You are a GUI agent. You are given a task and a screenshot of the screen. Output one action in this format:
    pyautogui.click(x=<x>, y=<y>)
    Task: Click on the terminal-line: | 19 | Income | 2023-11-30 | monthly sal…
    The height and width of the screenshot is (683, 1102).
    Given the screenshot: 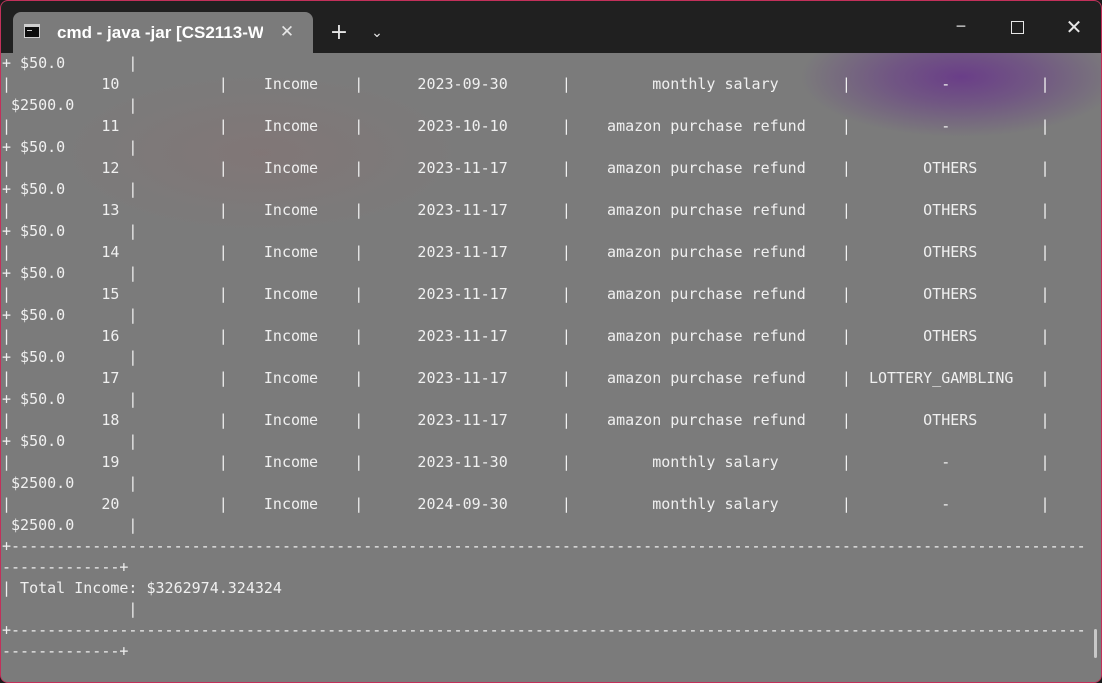 What is the action you would take?
    pyautogui.click(x=551, y=462)
    